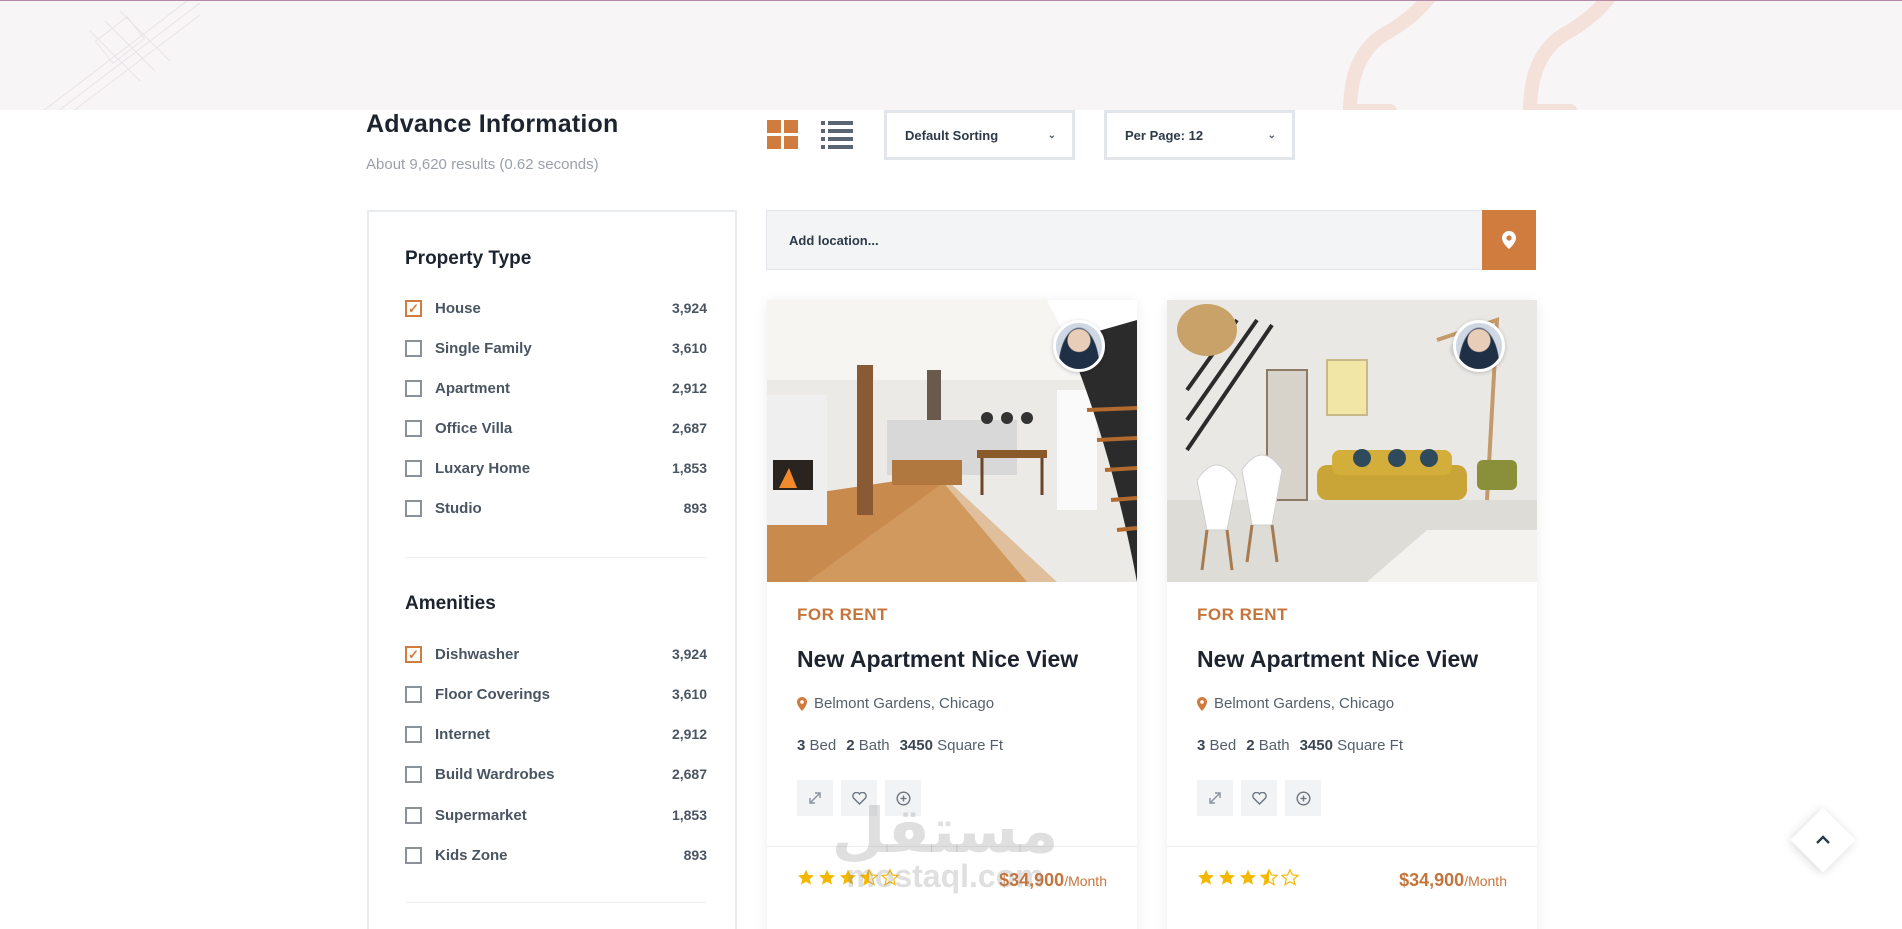 Image resolution: width=1902 pixels, height=929 pixels. Describe the element at coordinates (482, 164) in the screenshot. I see `results-count: About 9,620 results (0.62 seconds)` at that location.